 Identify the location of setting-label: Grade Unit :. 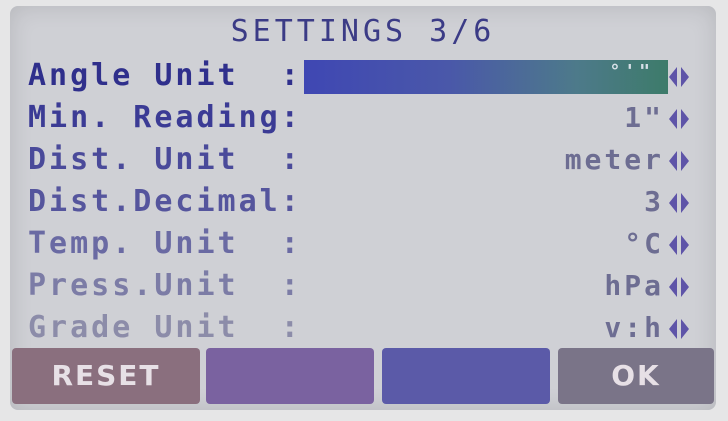
(165, 327).